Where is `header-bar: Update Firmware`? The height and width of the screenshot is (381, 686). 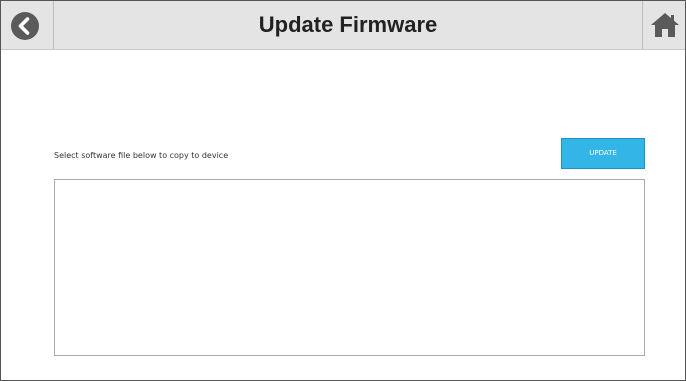 header-bar: Update Firmware is located at coordinates (343, 25).